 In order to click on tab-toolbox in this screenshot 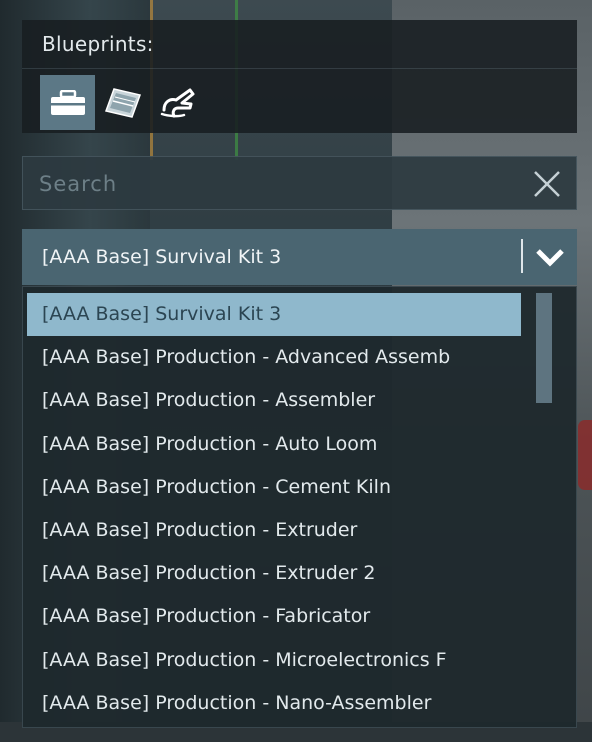, I will do `click(67, 102)`.